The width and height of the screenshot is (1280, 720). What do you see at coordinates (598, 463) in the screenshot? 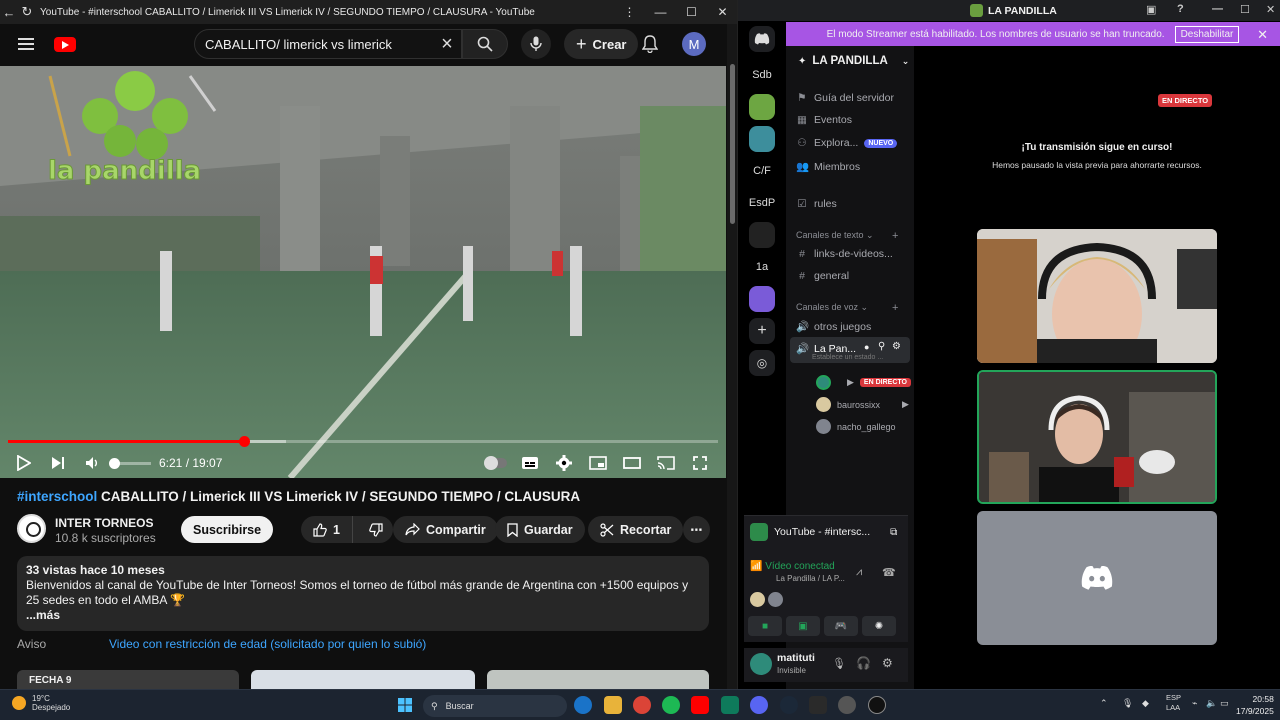
I see `miniplayer-button` at bounding box center [598, 463].